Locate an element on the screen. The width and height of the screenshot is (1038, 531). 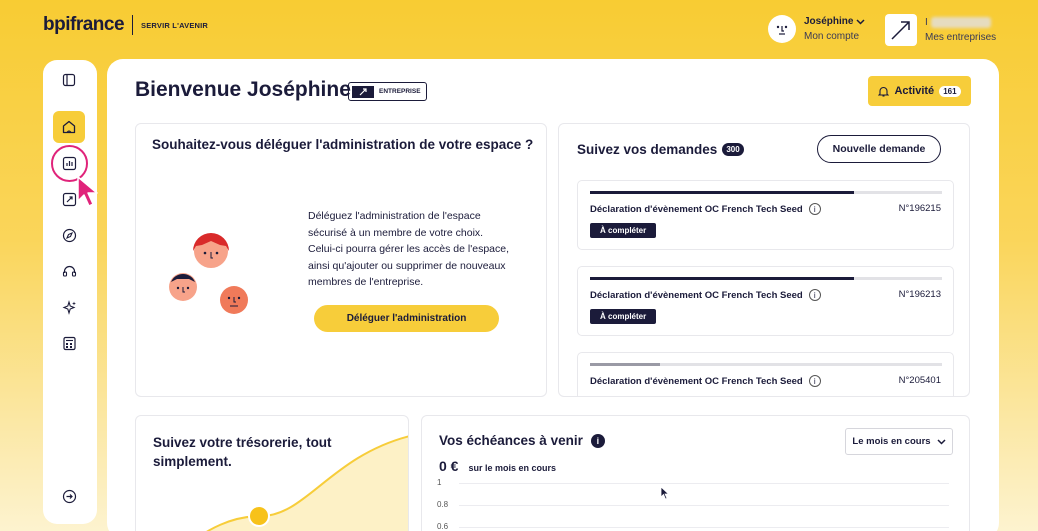
requests-count-badge: 300 is located at coordinates (733, 149).